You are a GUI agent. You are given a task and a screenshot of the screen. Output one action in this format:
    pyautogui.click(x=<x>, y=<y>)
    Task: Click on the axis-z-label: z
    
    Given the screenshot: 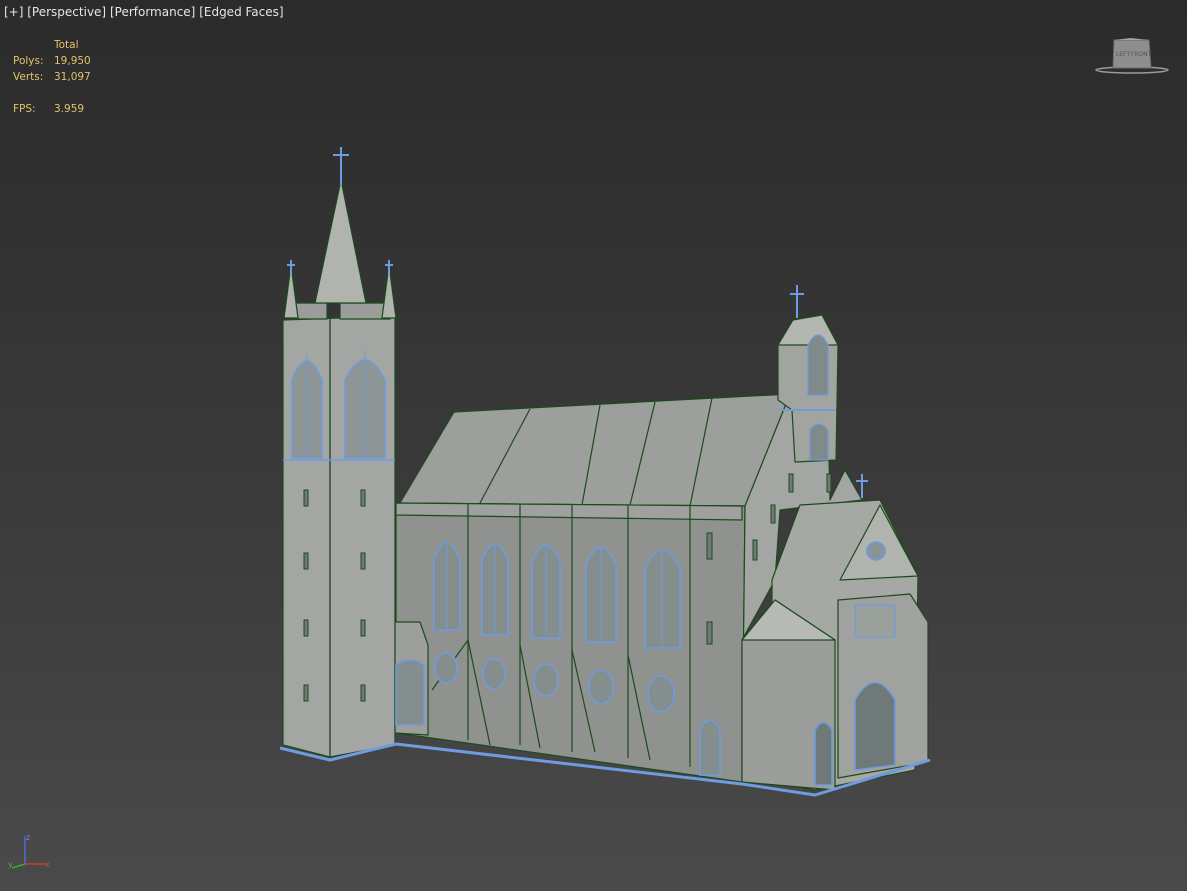 What is the action you would take?
    pyautogui.click(x=28, y=837)
    